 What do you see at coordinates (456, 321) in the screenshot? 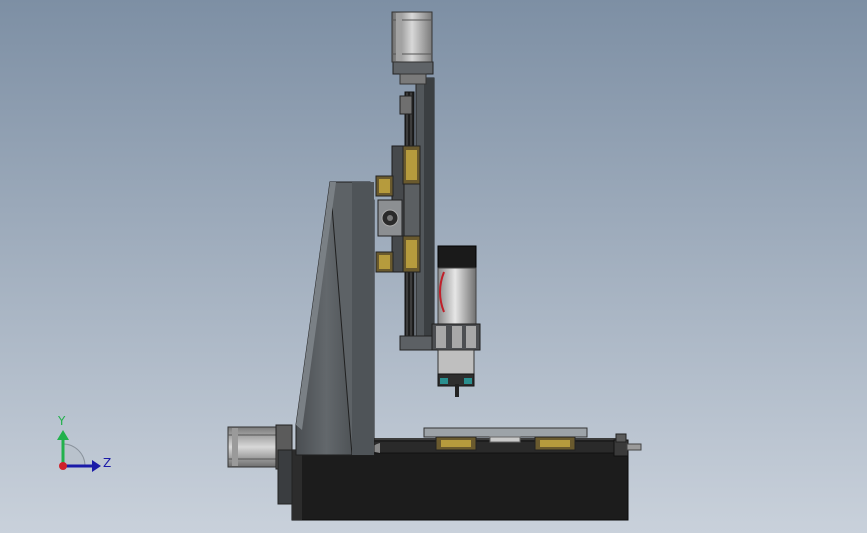
I see `spindle-motor` at bounding box center [456, 321].